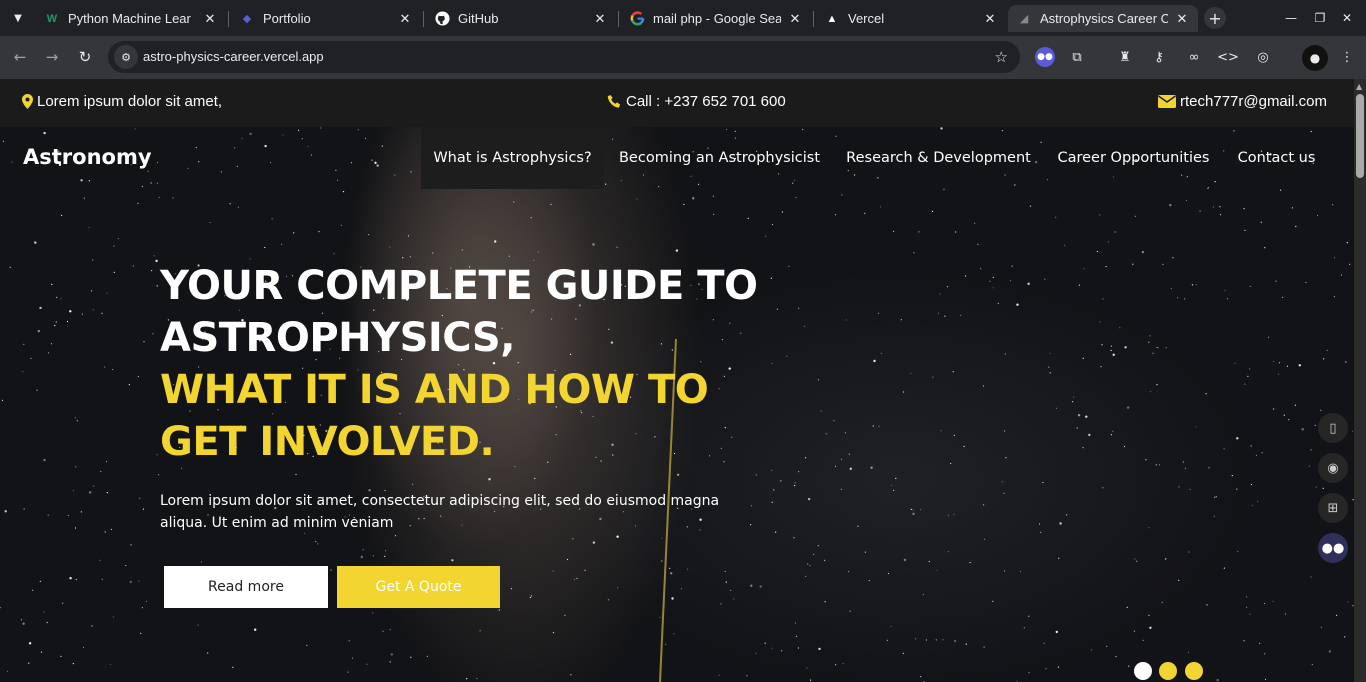  I want to click on link-icon: ∞, so click(1194, 57).